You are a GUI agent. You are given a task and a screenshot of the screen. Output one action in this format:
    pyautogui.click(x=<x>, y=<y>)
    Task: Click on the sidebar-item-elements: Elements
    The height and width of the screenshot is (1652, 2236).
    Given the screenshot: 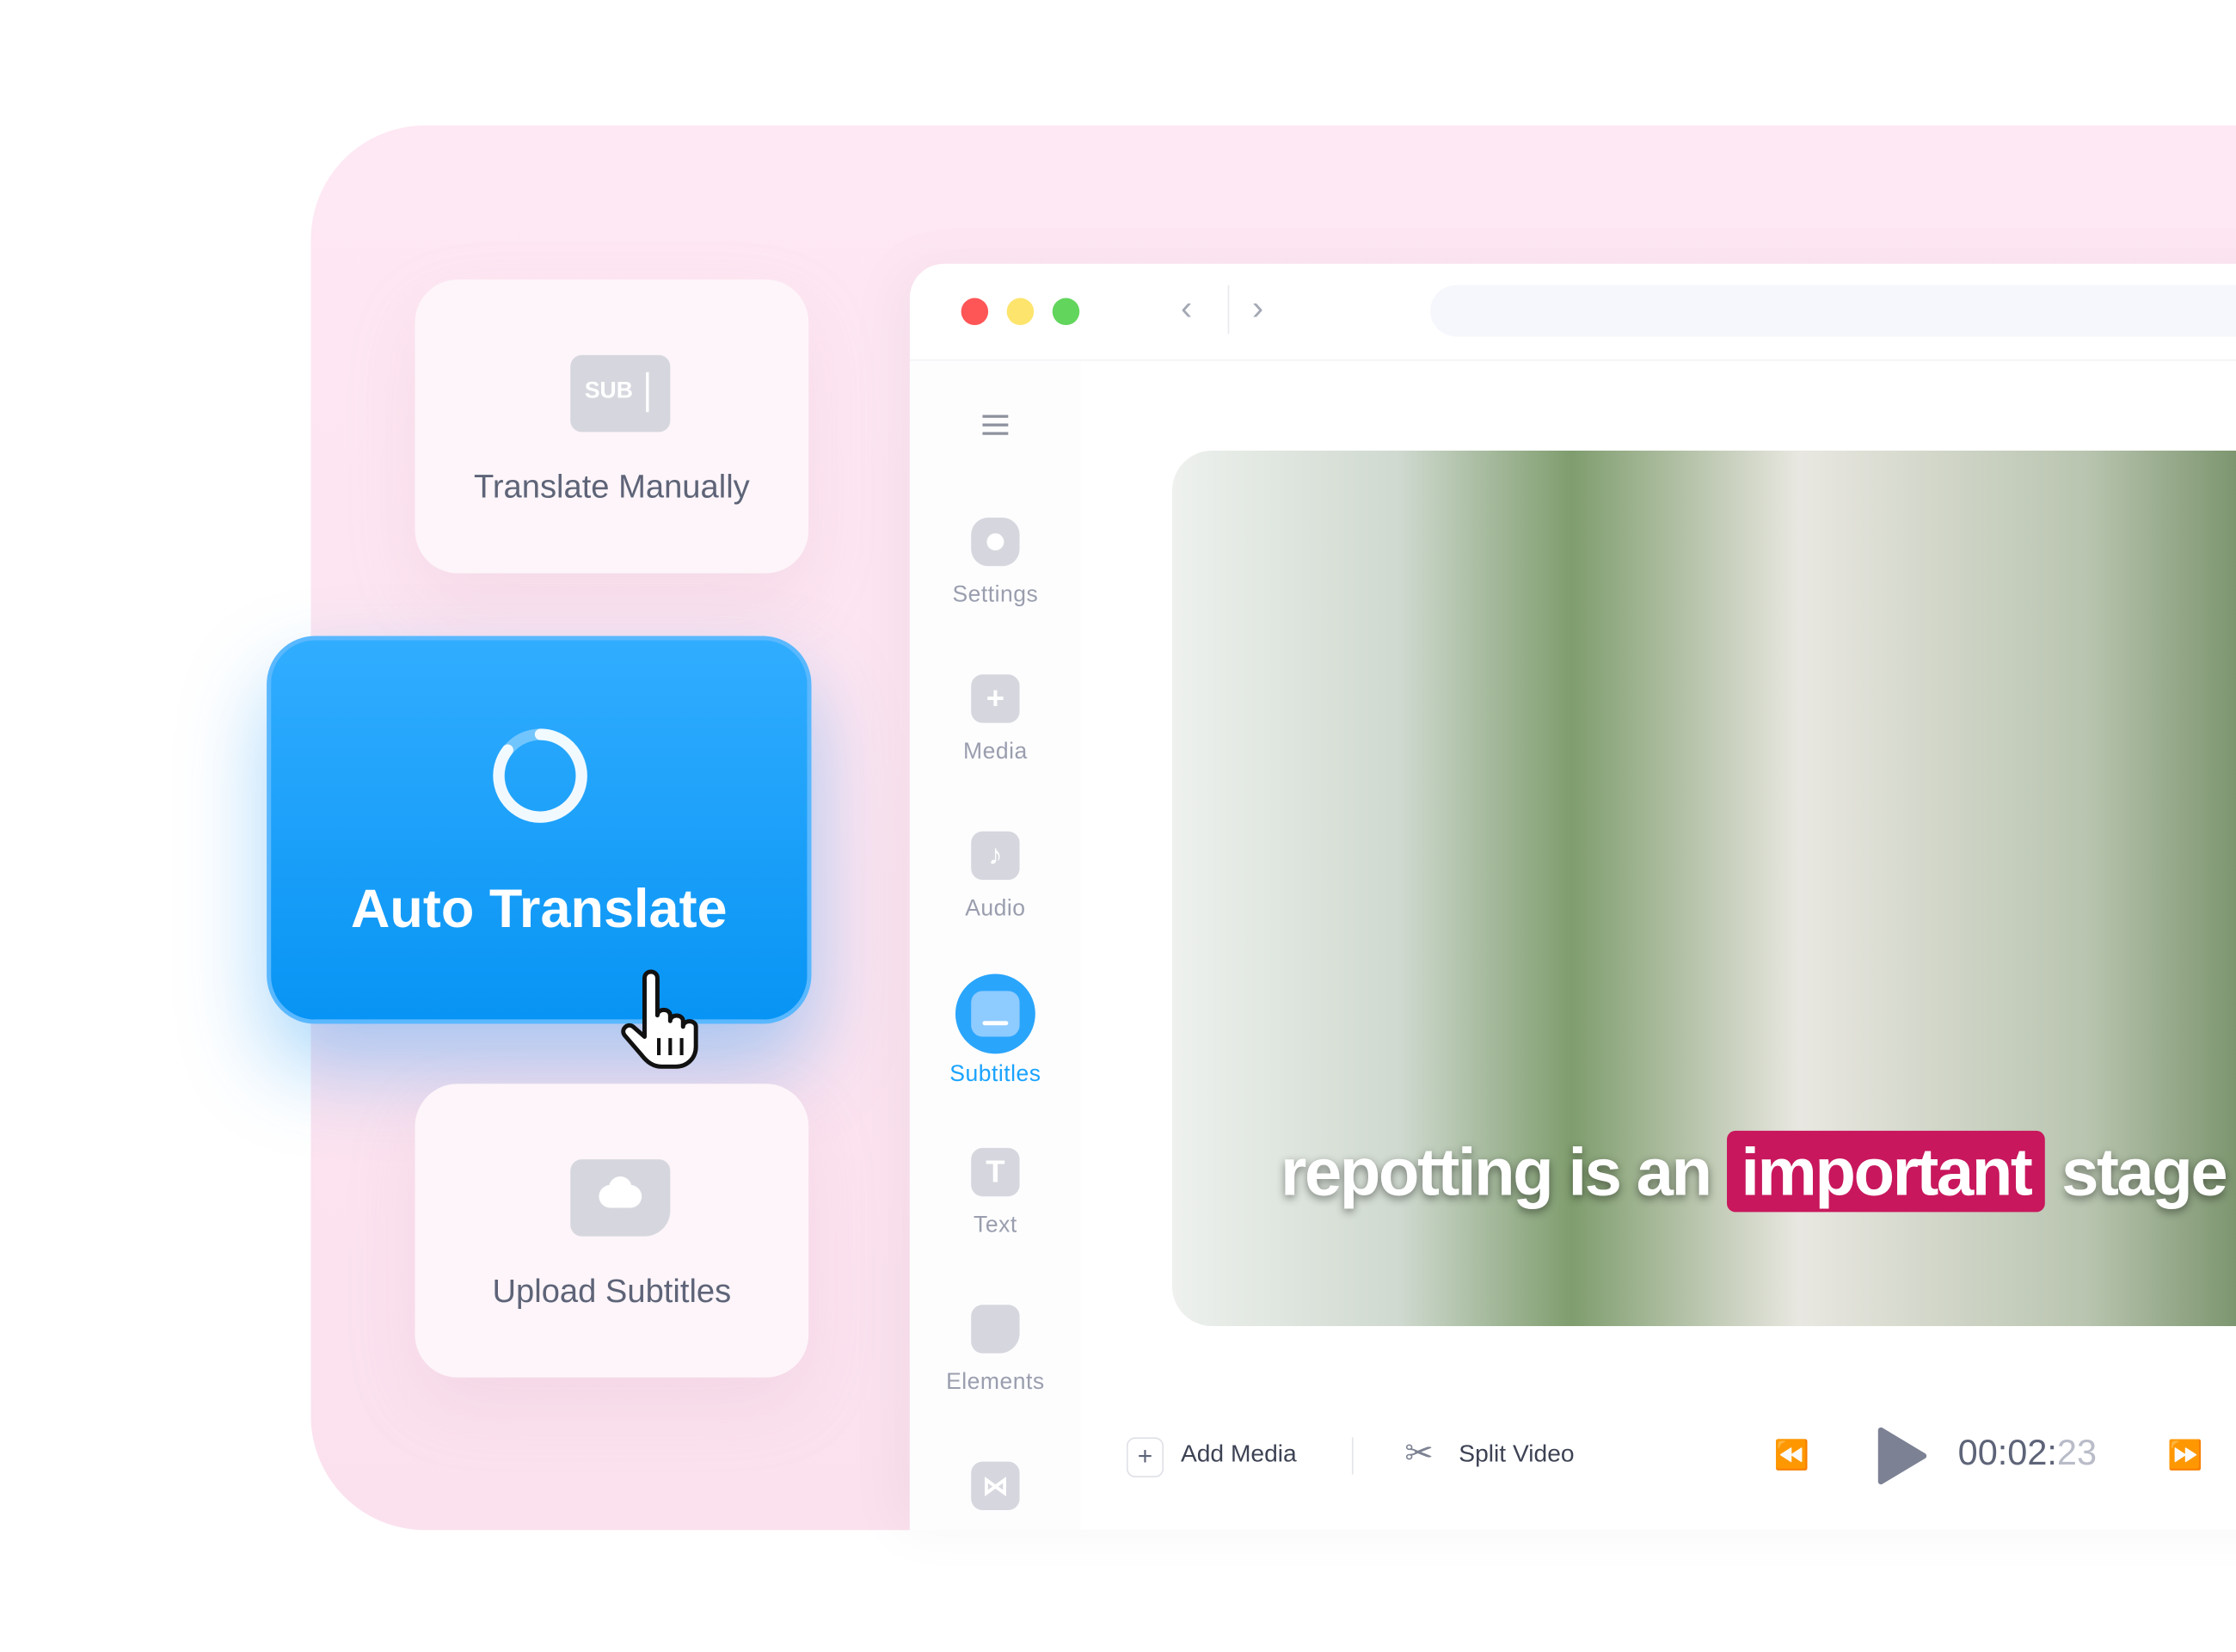 What is the action you would take?
    pyautogui.click(x=996, y=1351)
    